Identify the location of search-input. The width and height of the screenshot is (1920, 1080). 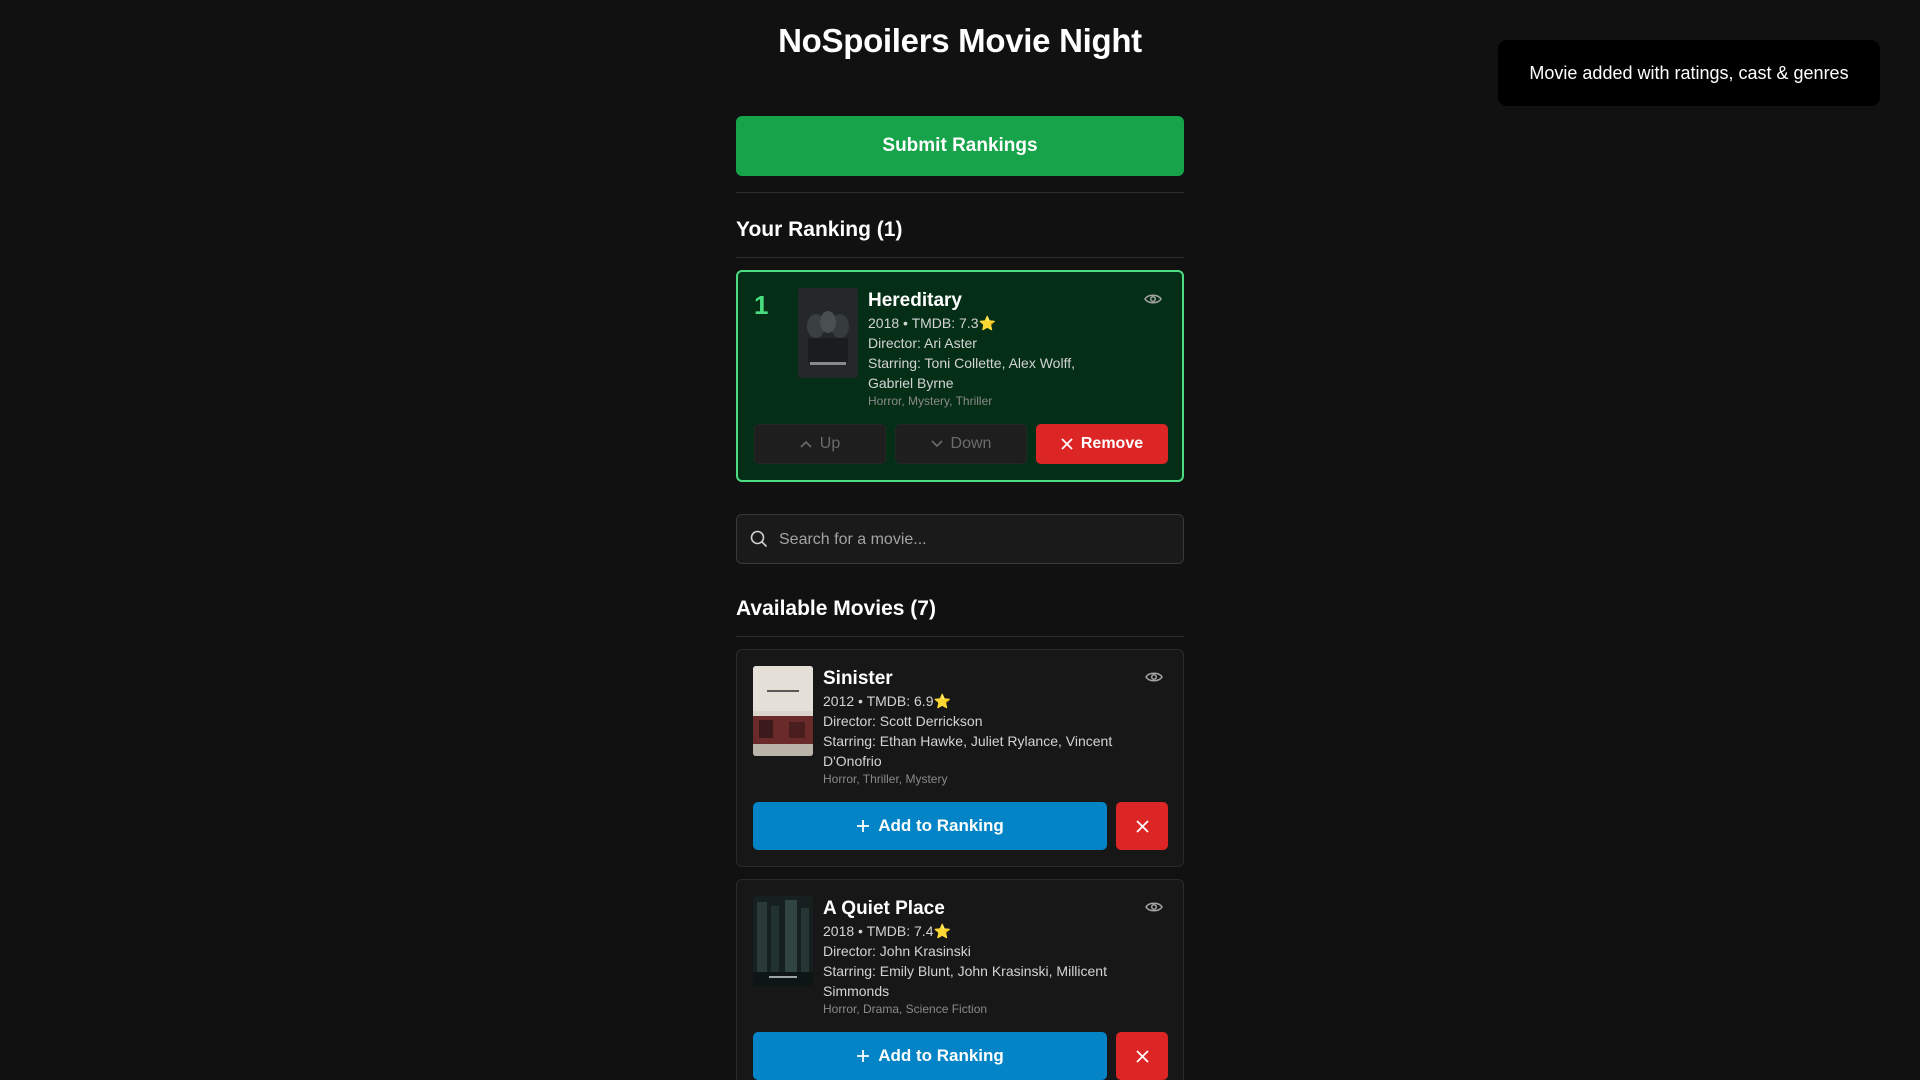
(974, 540).